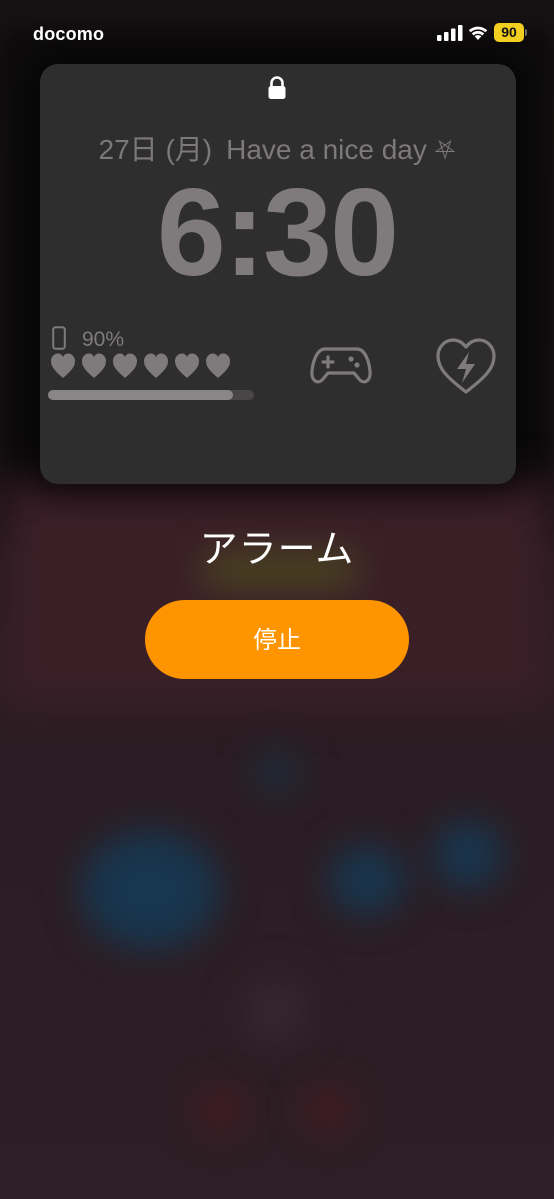 The height and width of the screenshot is (1199, 554). Describe the element at coordinates (277, 33) in the screenshot. I see `status-bar: docomo 90` at that location.